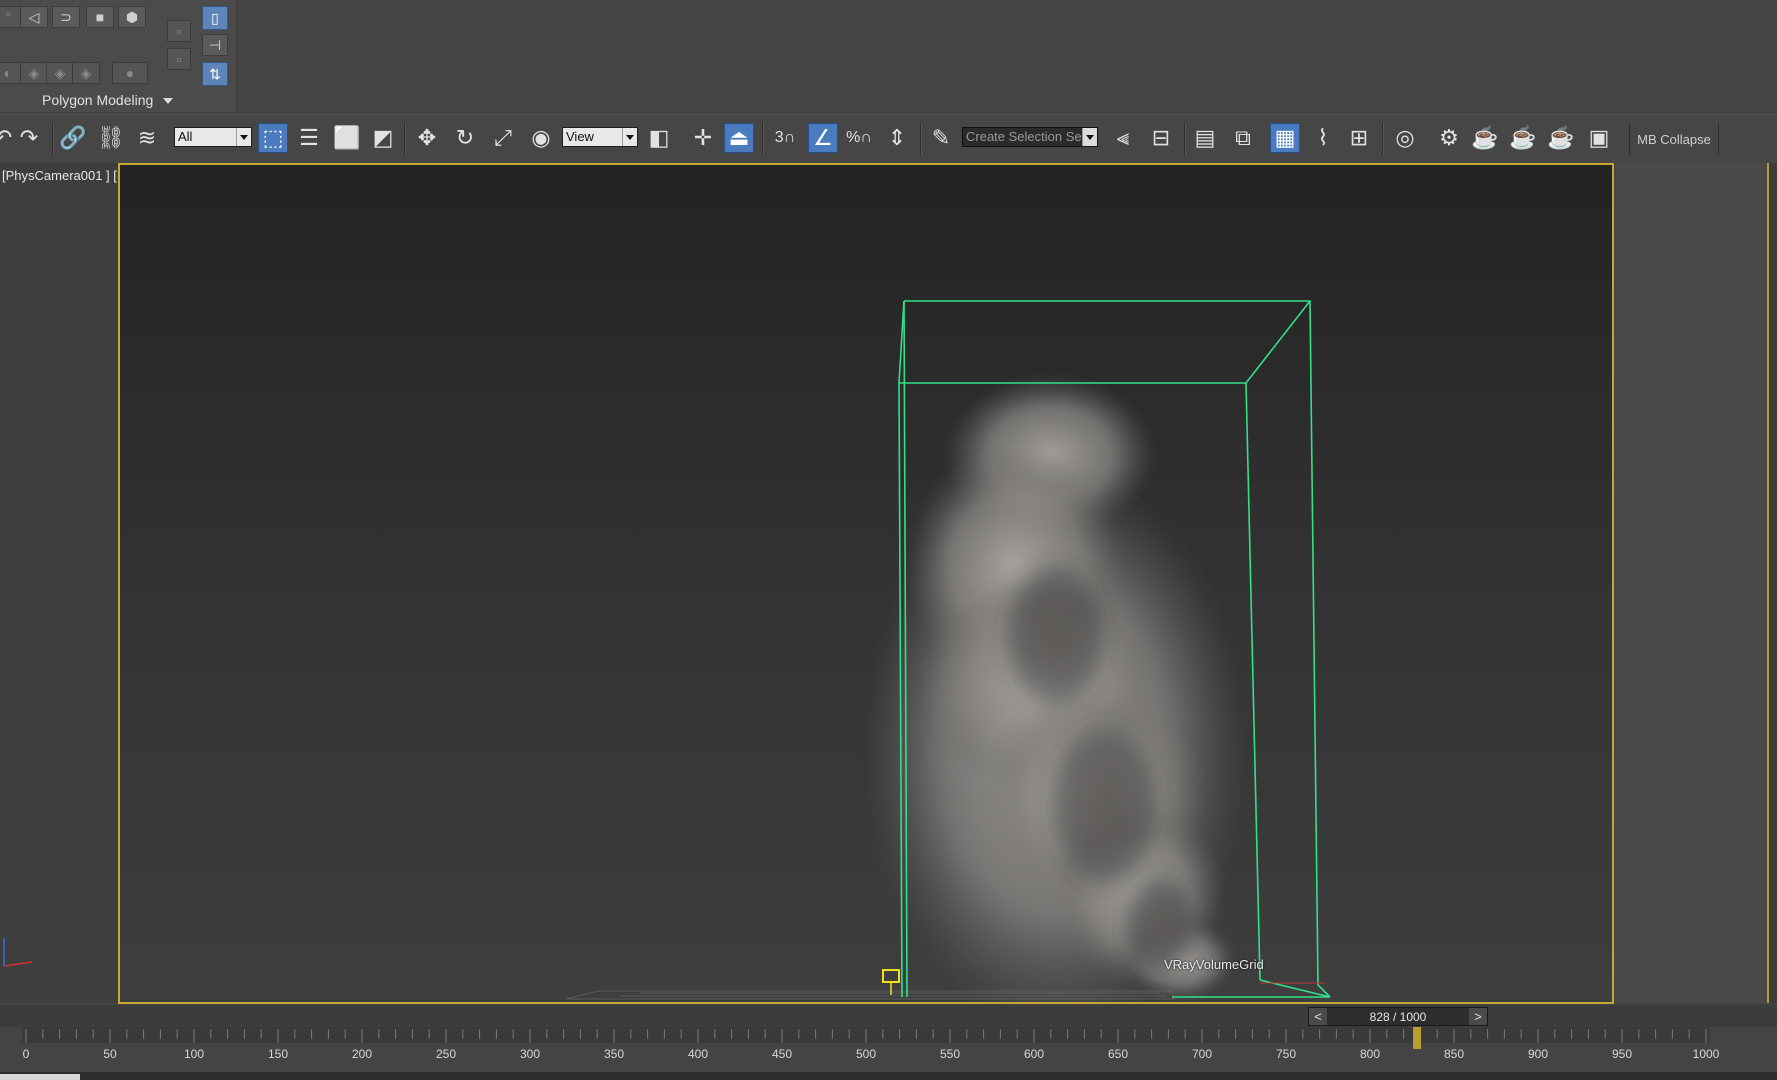 Image resolution: width=1777 pixels, height=1080 pixels. I want to click on rectangular-selection-icon: ⬜, so click(347, 138).